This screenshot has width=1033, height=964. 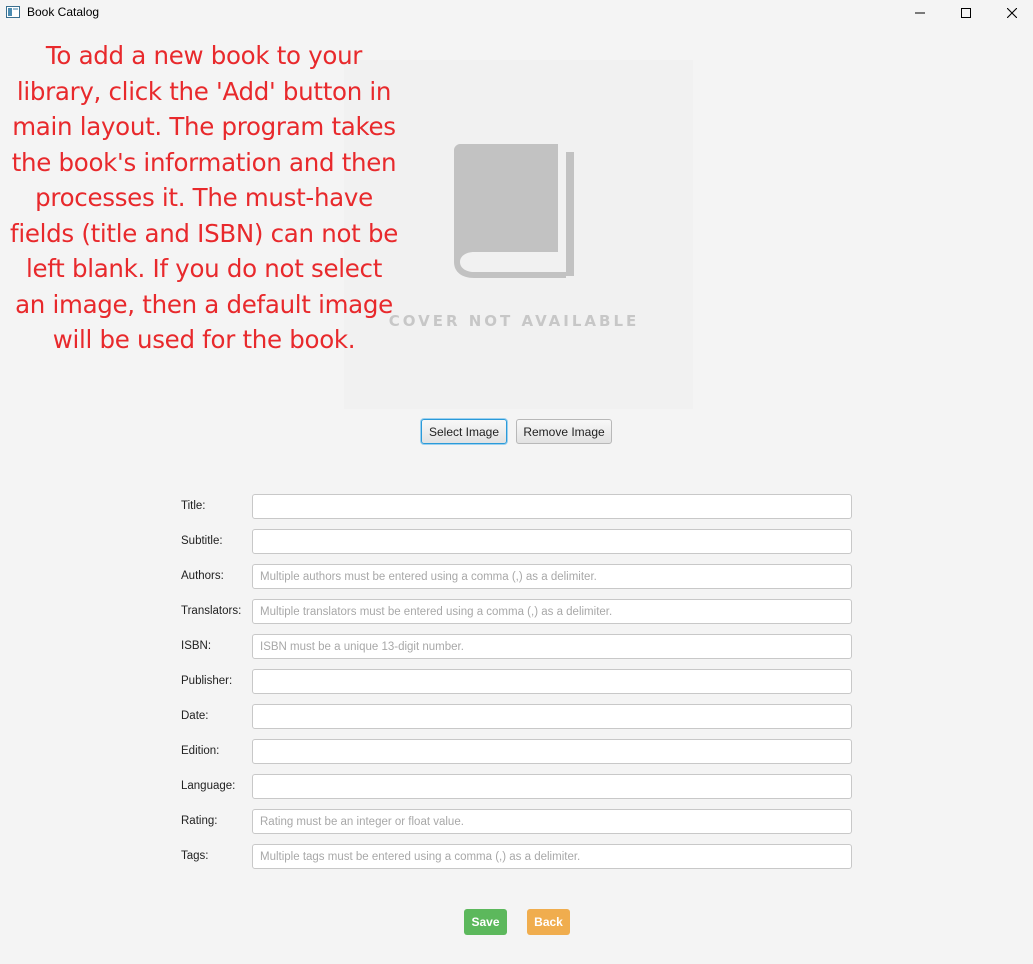 I want to click on title-label: Title:, so click(x=193, y=506).